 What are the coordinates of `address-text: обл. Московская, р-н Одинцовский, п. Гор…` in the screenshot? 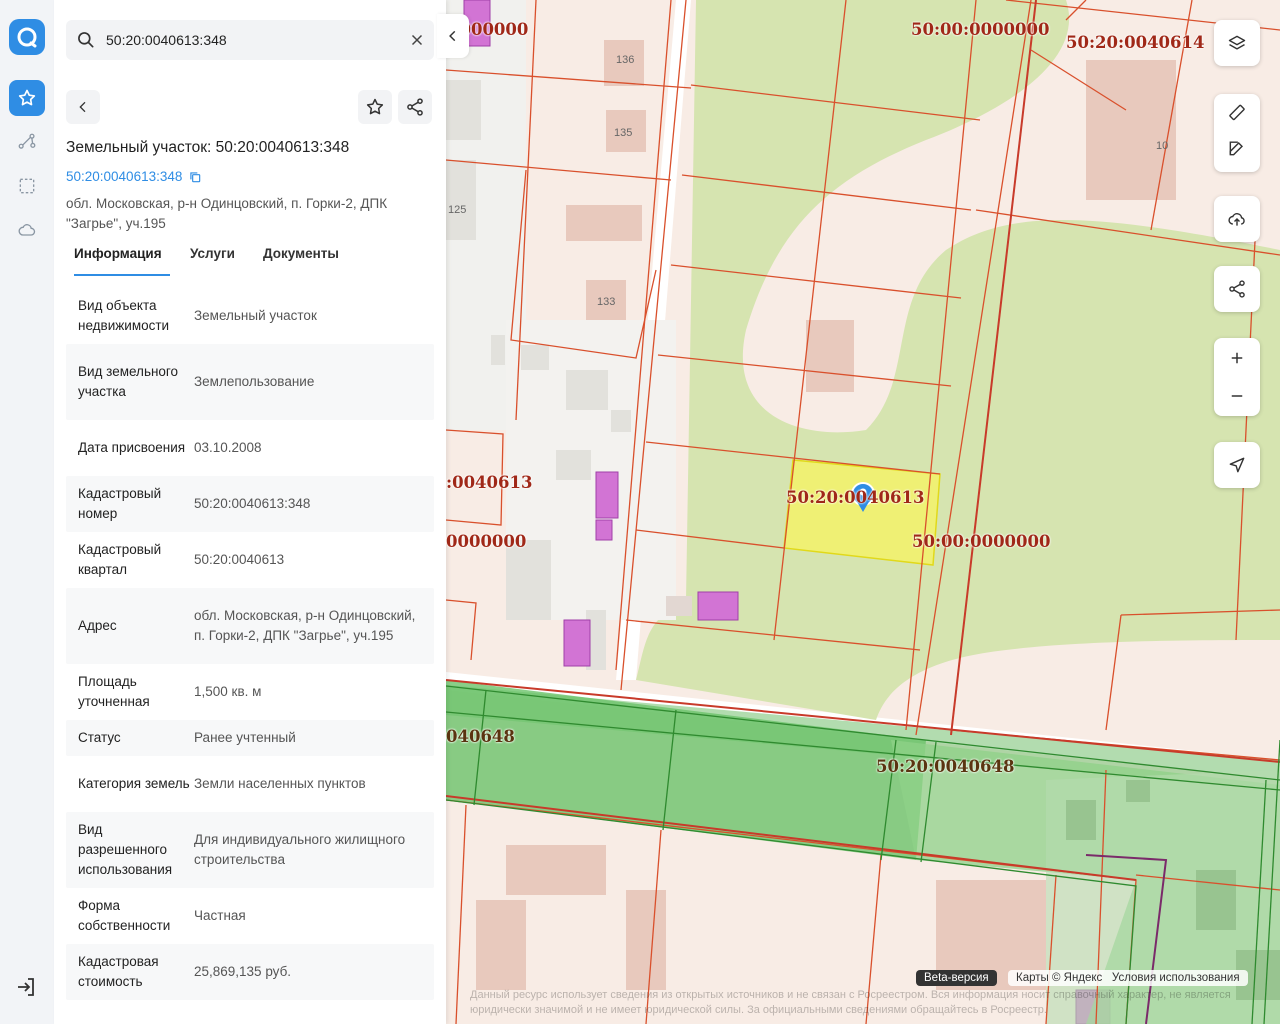 It's located at (227, 213).